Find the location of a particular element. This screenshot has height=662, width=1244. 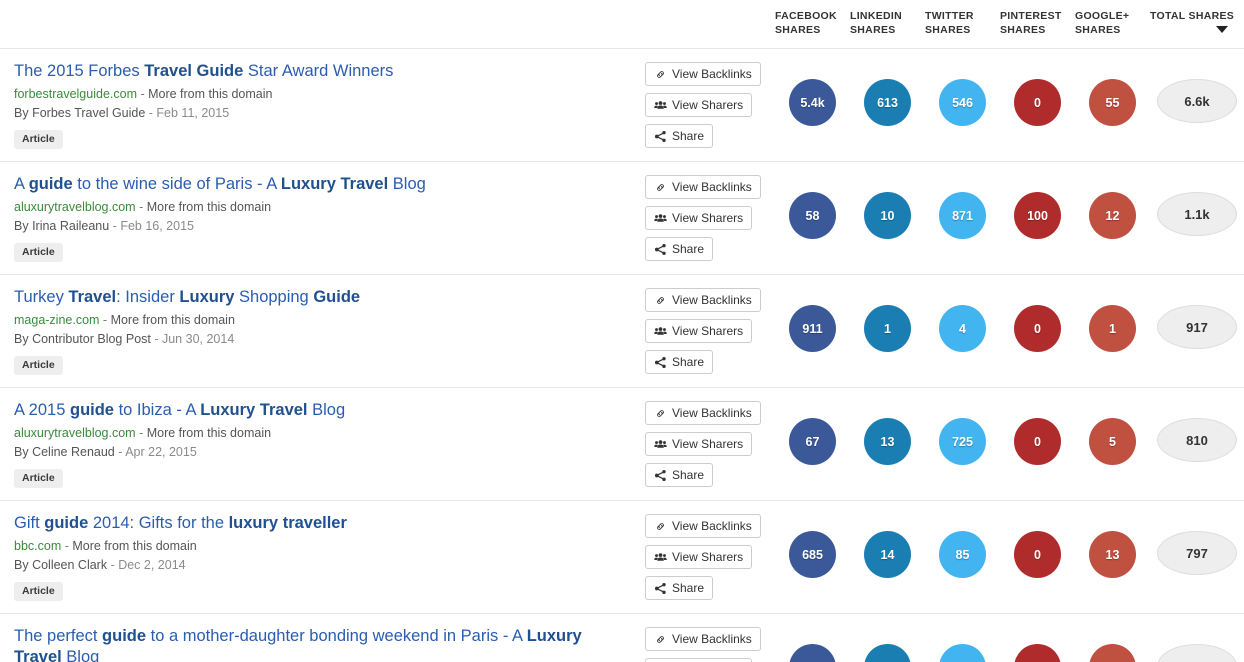

total-shares-bubble: 6.6k is located at coordinates (1197, 101).